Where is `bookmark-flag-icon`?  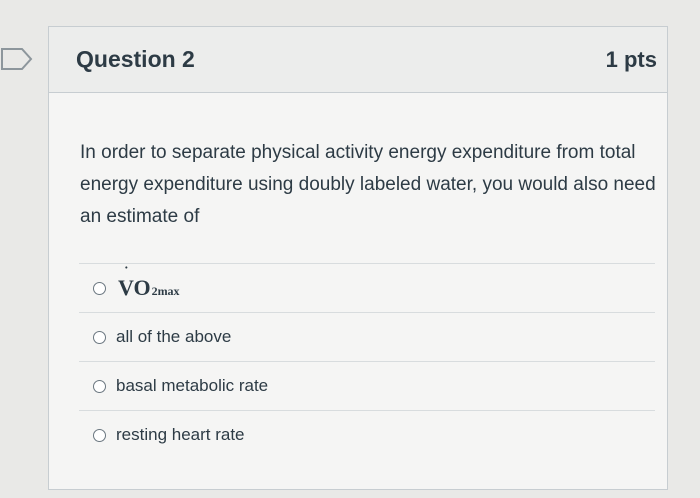 bookmark-flag-icon is located at coordinates (17, 59).